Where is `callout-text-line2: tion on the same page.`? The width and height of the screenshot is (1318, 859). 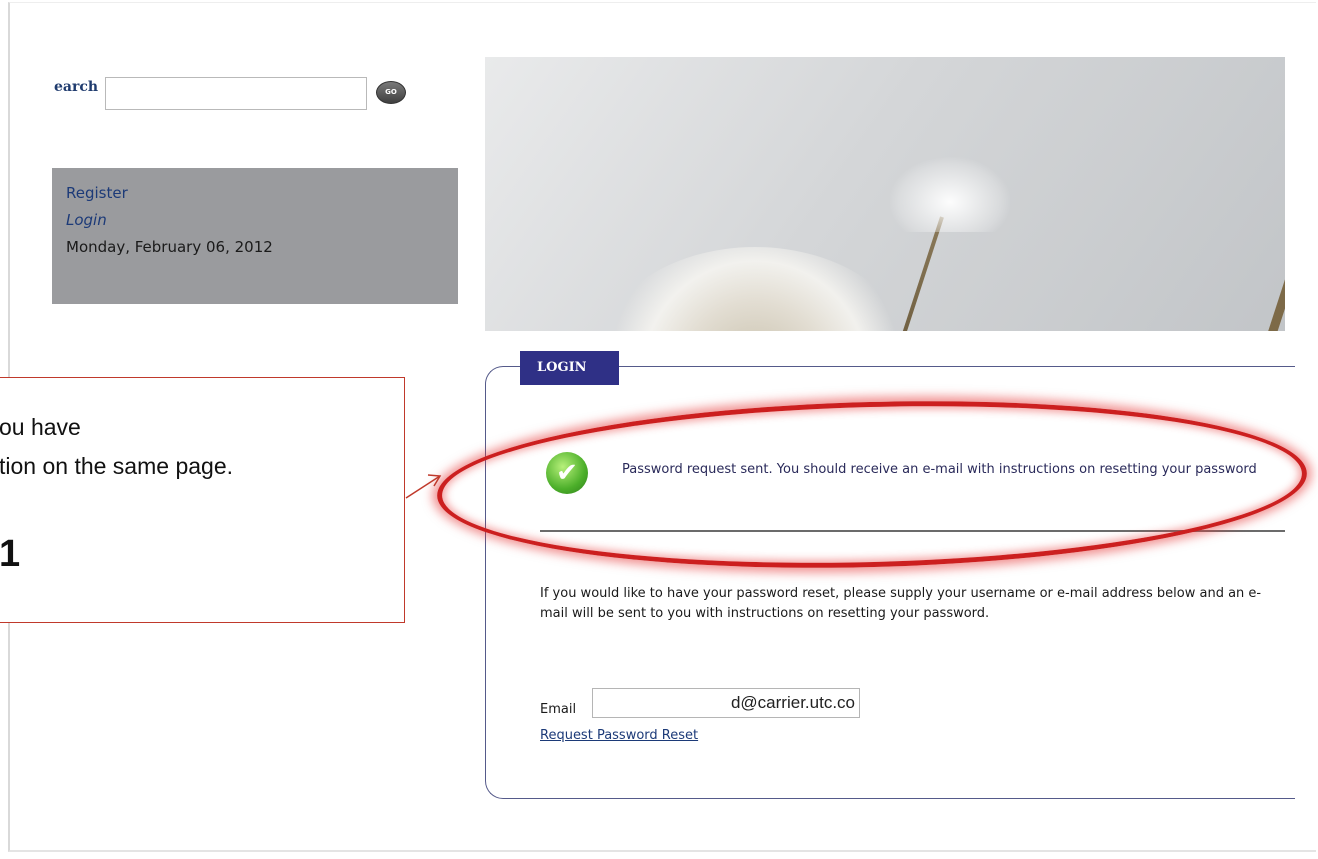
callout-text-line2: tion on the same page. is located at coordinates (116, 466).